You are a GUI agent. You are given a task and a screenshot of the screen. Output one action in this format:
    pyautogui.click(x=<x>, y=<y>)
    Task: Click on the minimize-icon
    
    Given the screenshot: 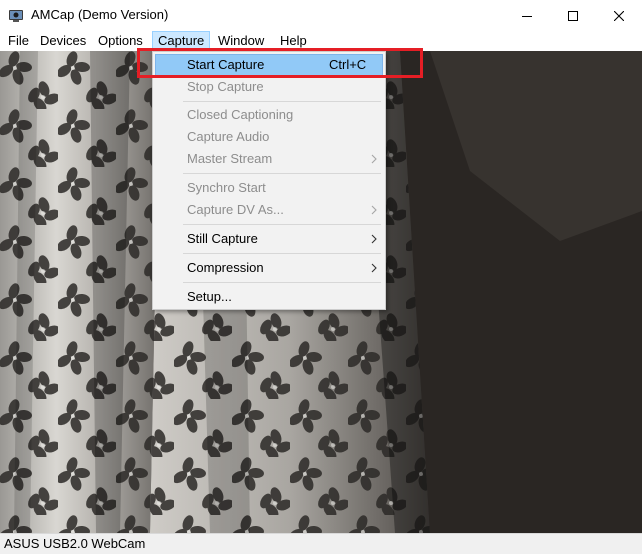 What is the action you would take?
    pyautogui.click(x=527, y=16)
    